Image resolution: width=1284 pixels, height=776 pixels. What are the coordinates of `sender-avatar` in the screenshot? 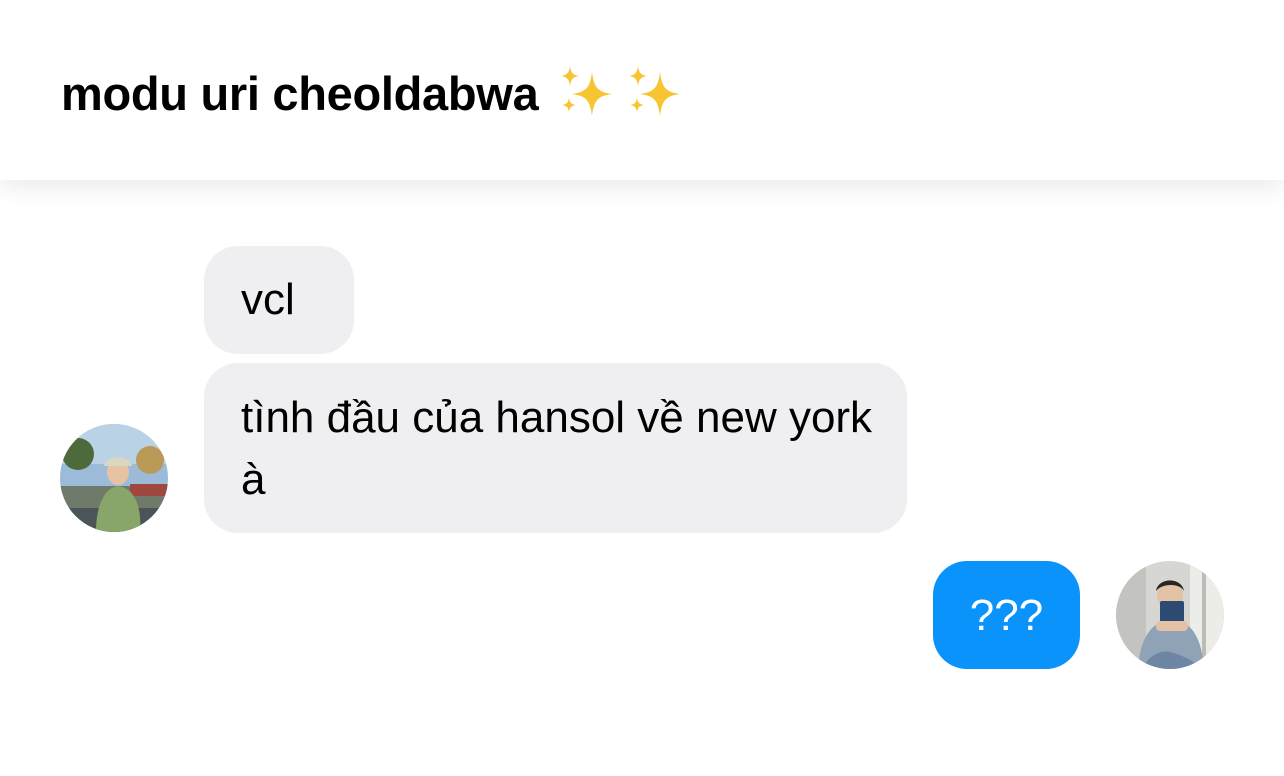 It's located at (114, 478).